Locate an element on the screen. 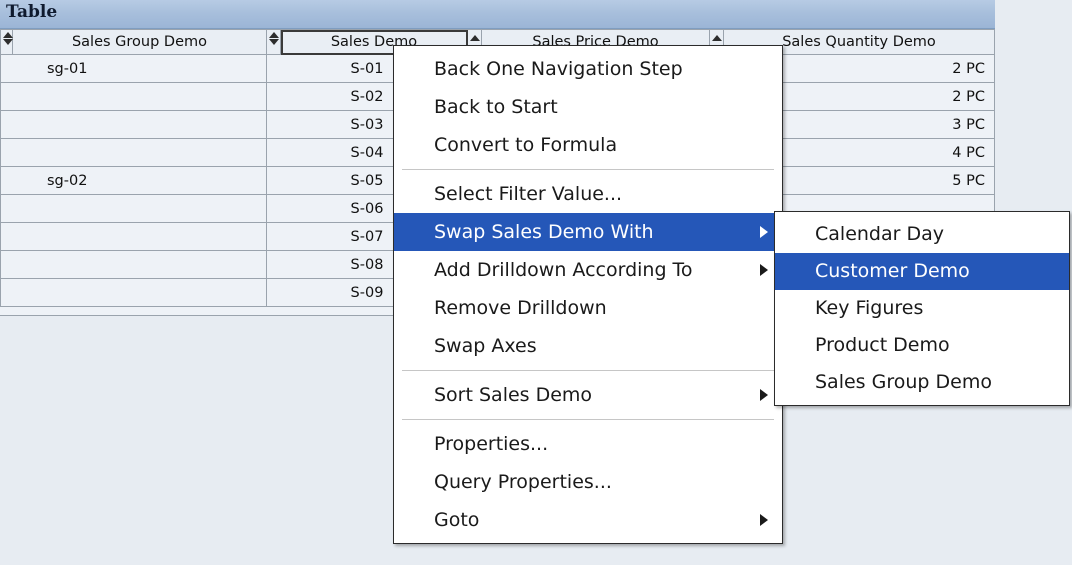  menu-item-convert-to-formula: Convert to Formula is located at coordinates (588, 145).